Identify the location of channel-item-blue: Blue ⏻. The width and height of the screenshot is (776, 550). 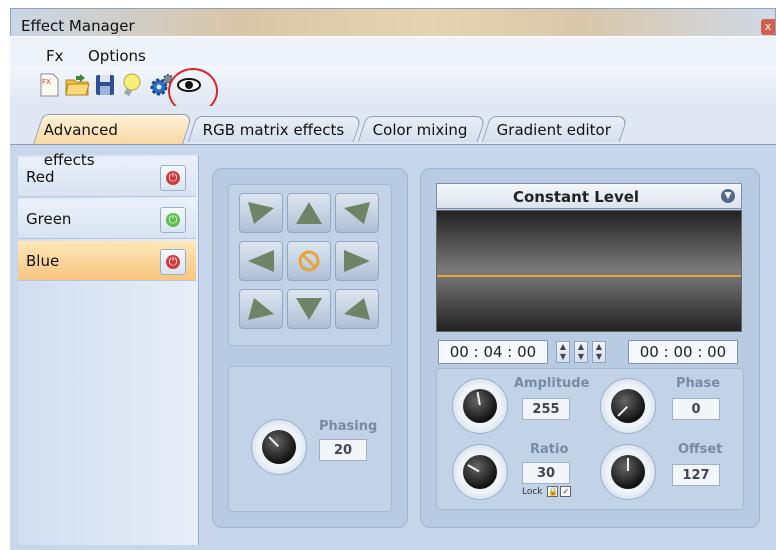
(107, 261).